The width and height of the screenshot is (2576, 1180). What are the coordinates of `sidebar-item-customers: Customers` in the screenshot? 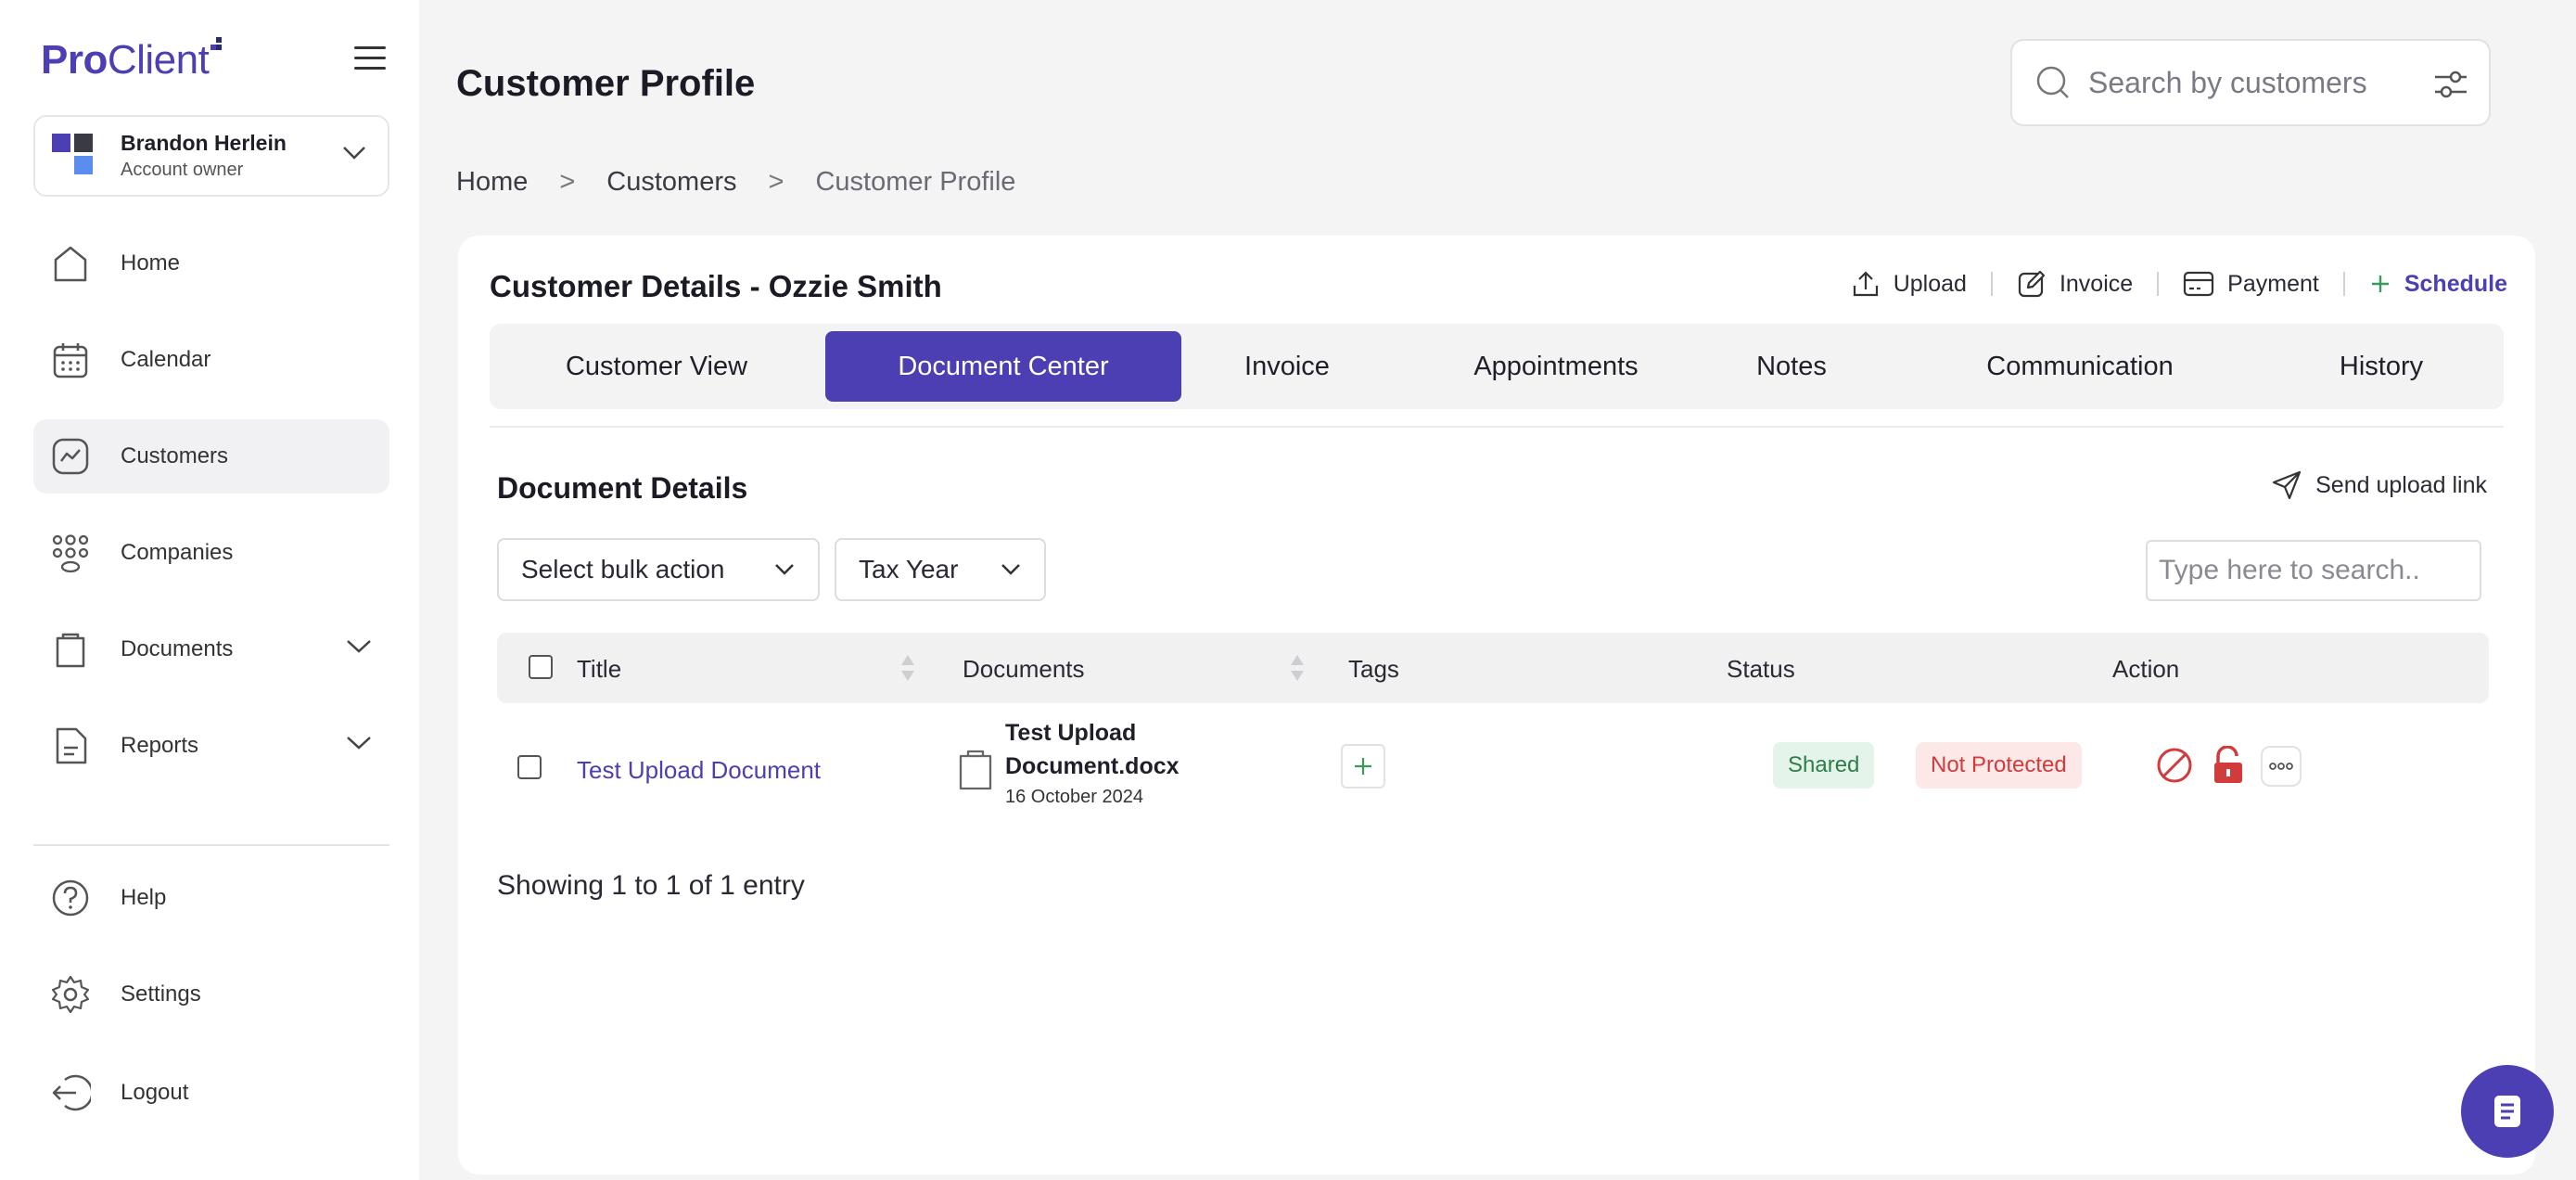 It's located at (211, 457).